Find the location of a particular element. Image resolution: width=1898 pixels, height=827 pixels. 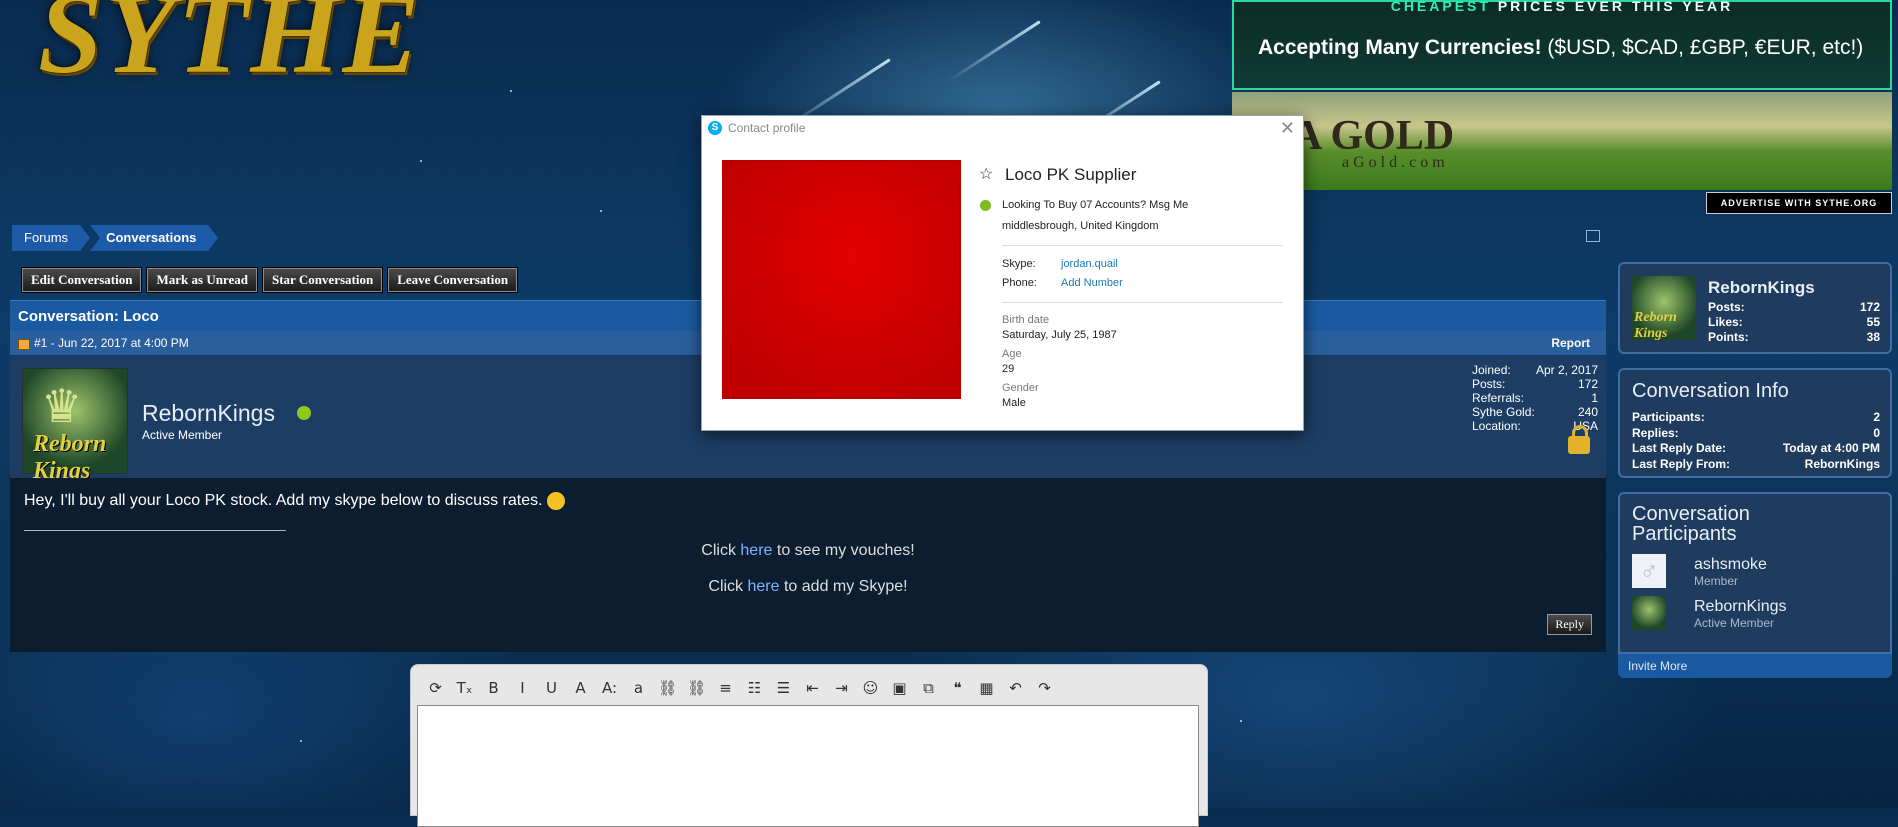

editor-toolbar: ⟳ Tₓ B I U A A: a ⛓ ⛓ ≡ ☷ ☰ ⇤ ⇥ ☺ ▣ ⧉ ❝ ▦ ↶ ↷ is located at coordinates (740, 688).